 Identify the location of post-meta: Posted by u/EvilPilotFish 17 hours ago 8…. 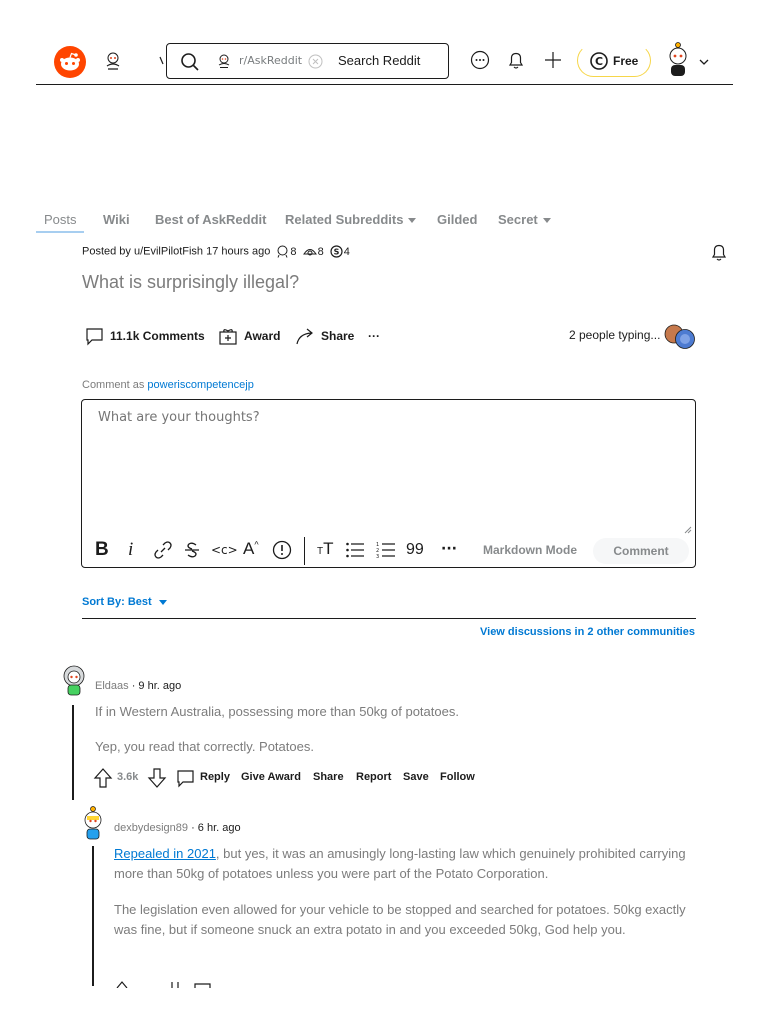
(216, 251).